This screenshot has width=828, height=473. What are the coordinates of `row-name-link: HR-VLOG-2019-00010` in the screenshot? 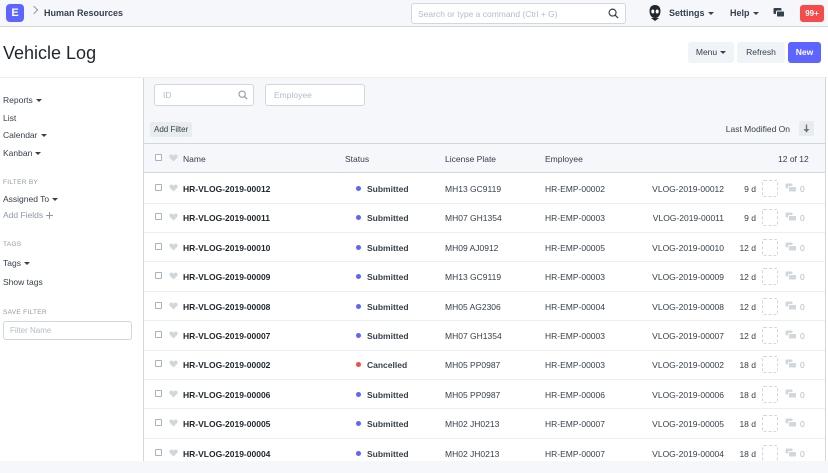 It's located at (226, 248).